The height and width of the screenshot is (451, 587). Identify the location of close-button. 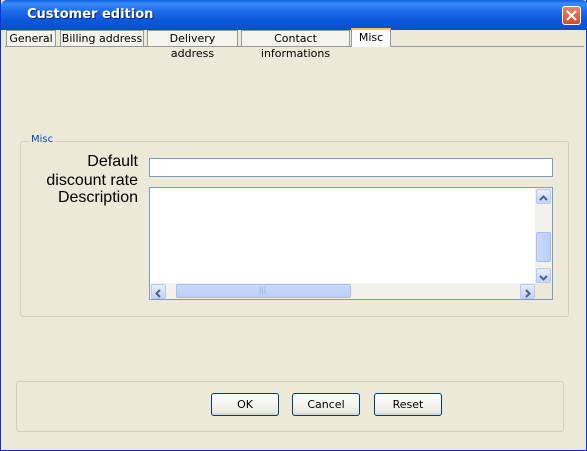
(571, 15).